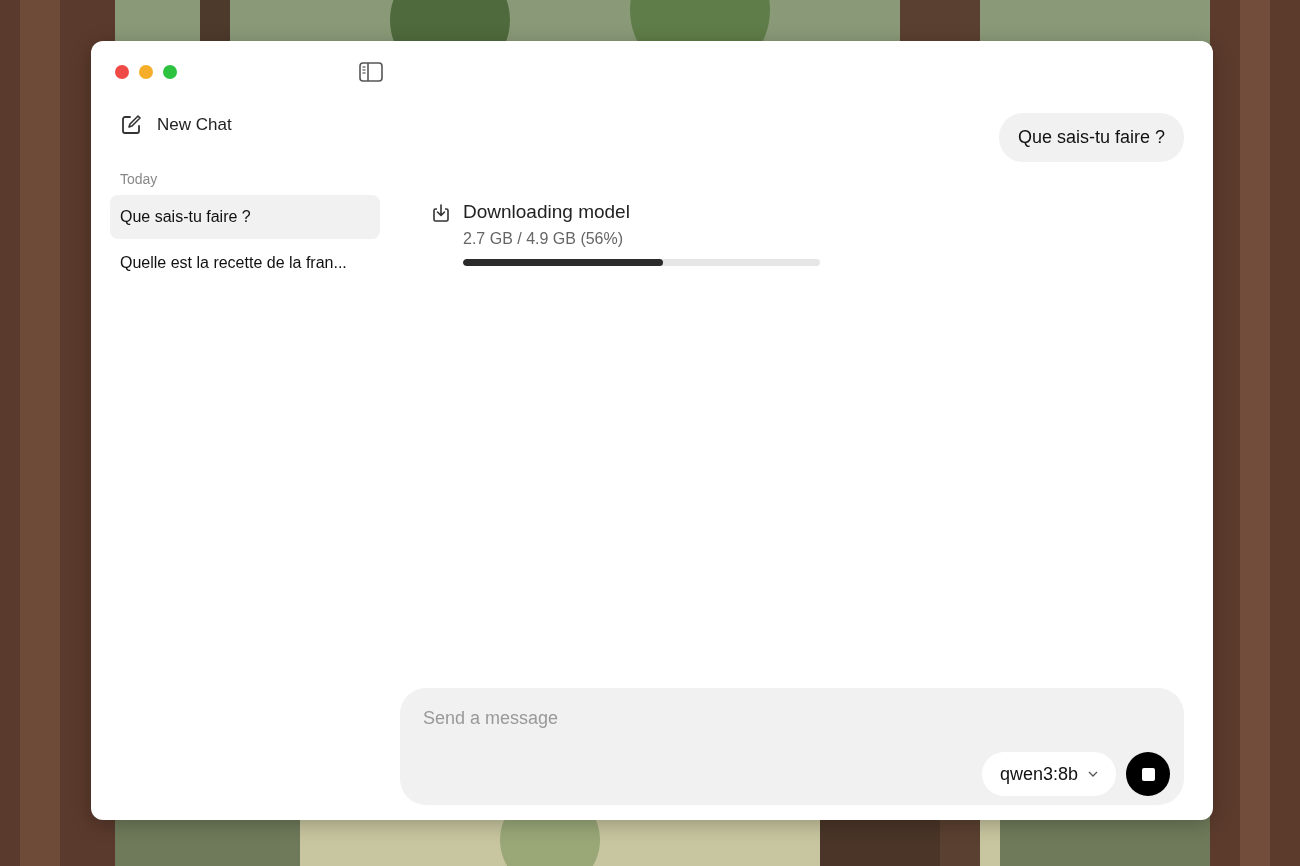 This screenshot has height=866, width=1300. Describe the element at coordinates (547, 212) in the screenshot. I see `download-title: Downloading model` at that location.